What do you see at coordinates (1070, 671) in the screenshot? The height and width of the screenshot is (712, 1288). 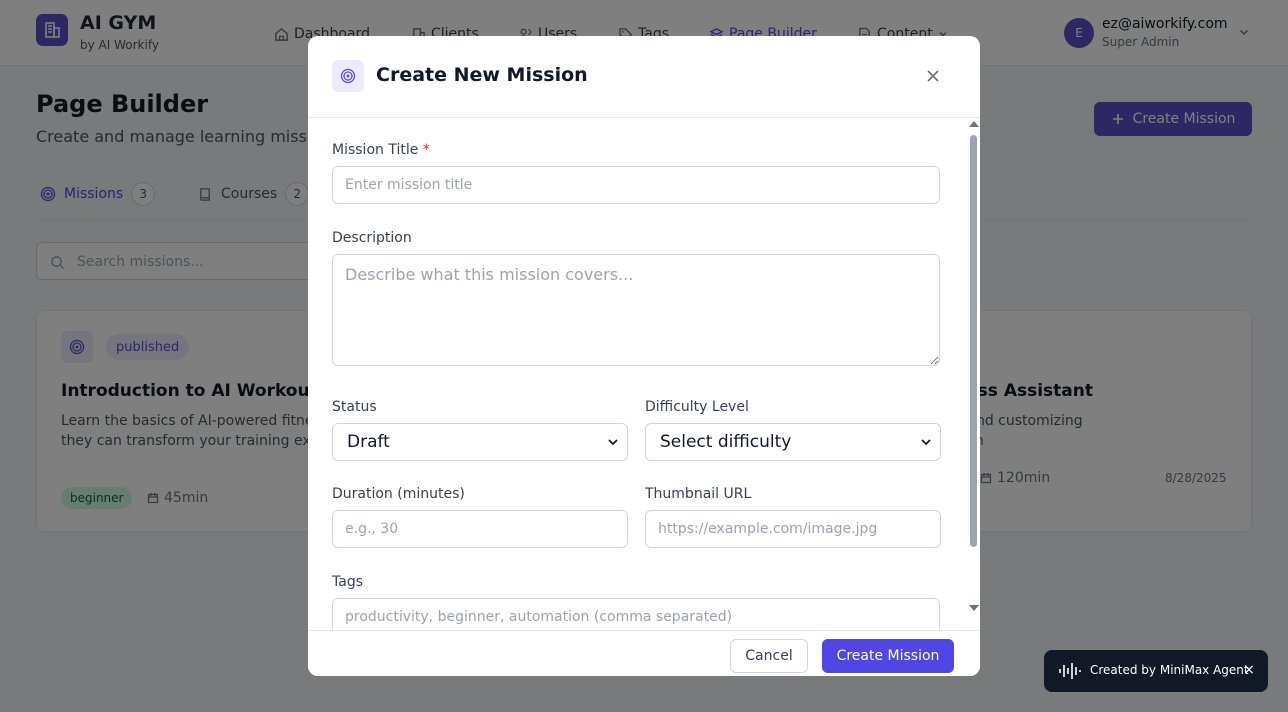 I see `waveform-icon` at bounding box center [1070, 671].